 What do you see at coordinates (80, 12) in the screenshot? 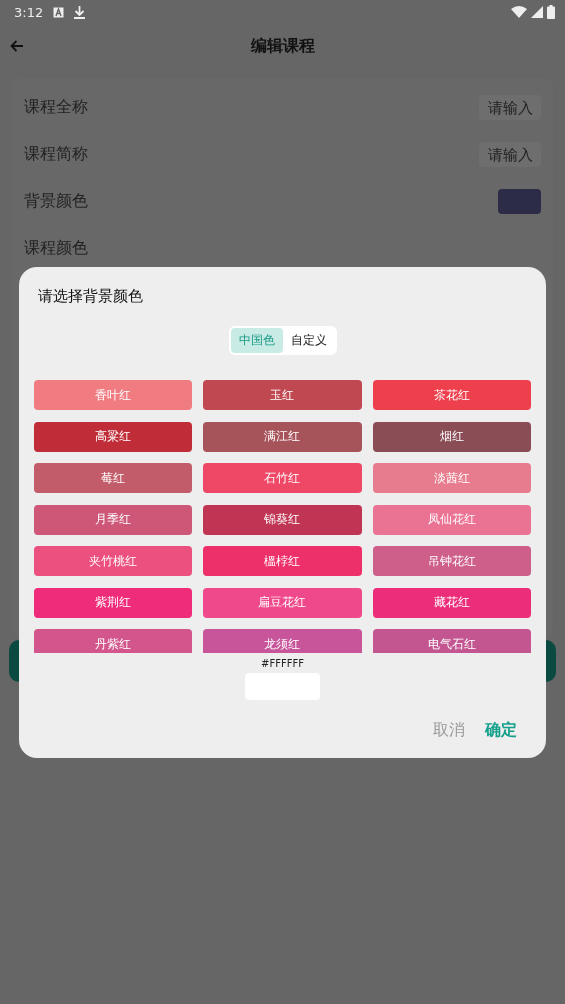
I see `download-icon` at bounding box center [80, 12].